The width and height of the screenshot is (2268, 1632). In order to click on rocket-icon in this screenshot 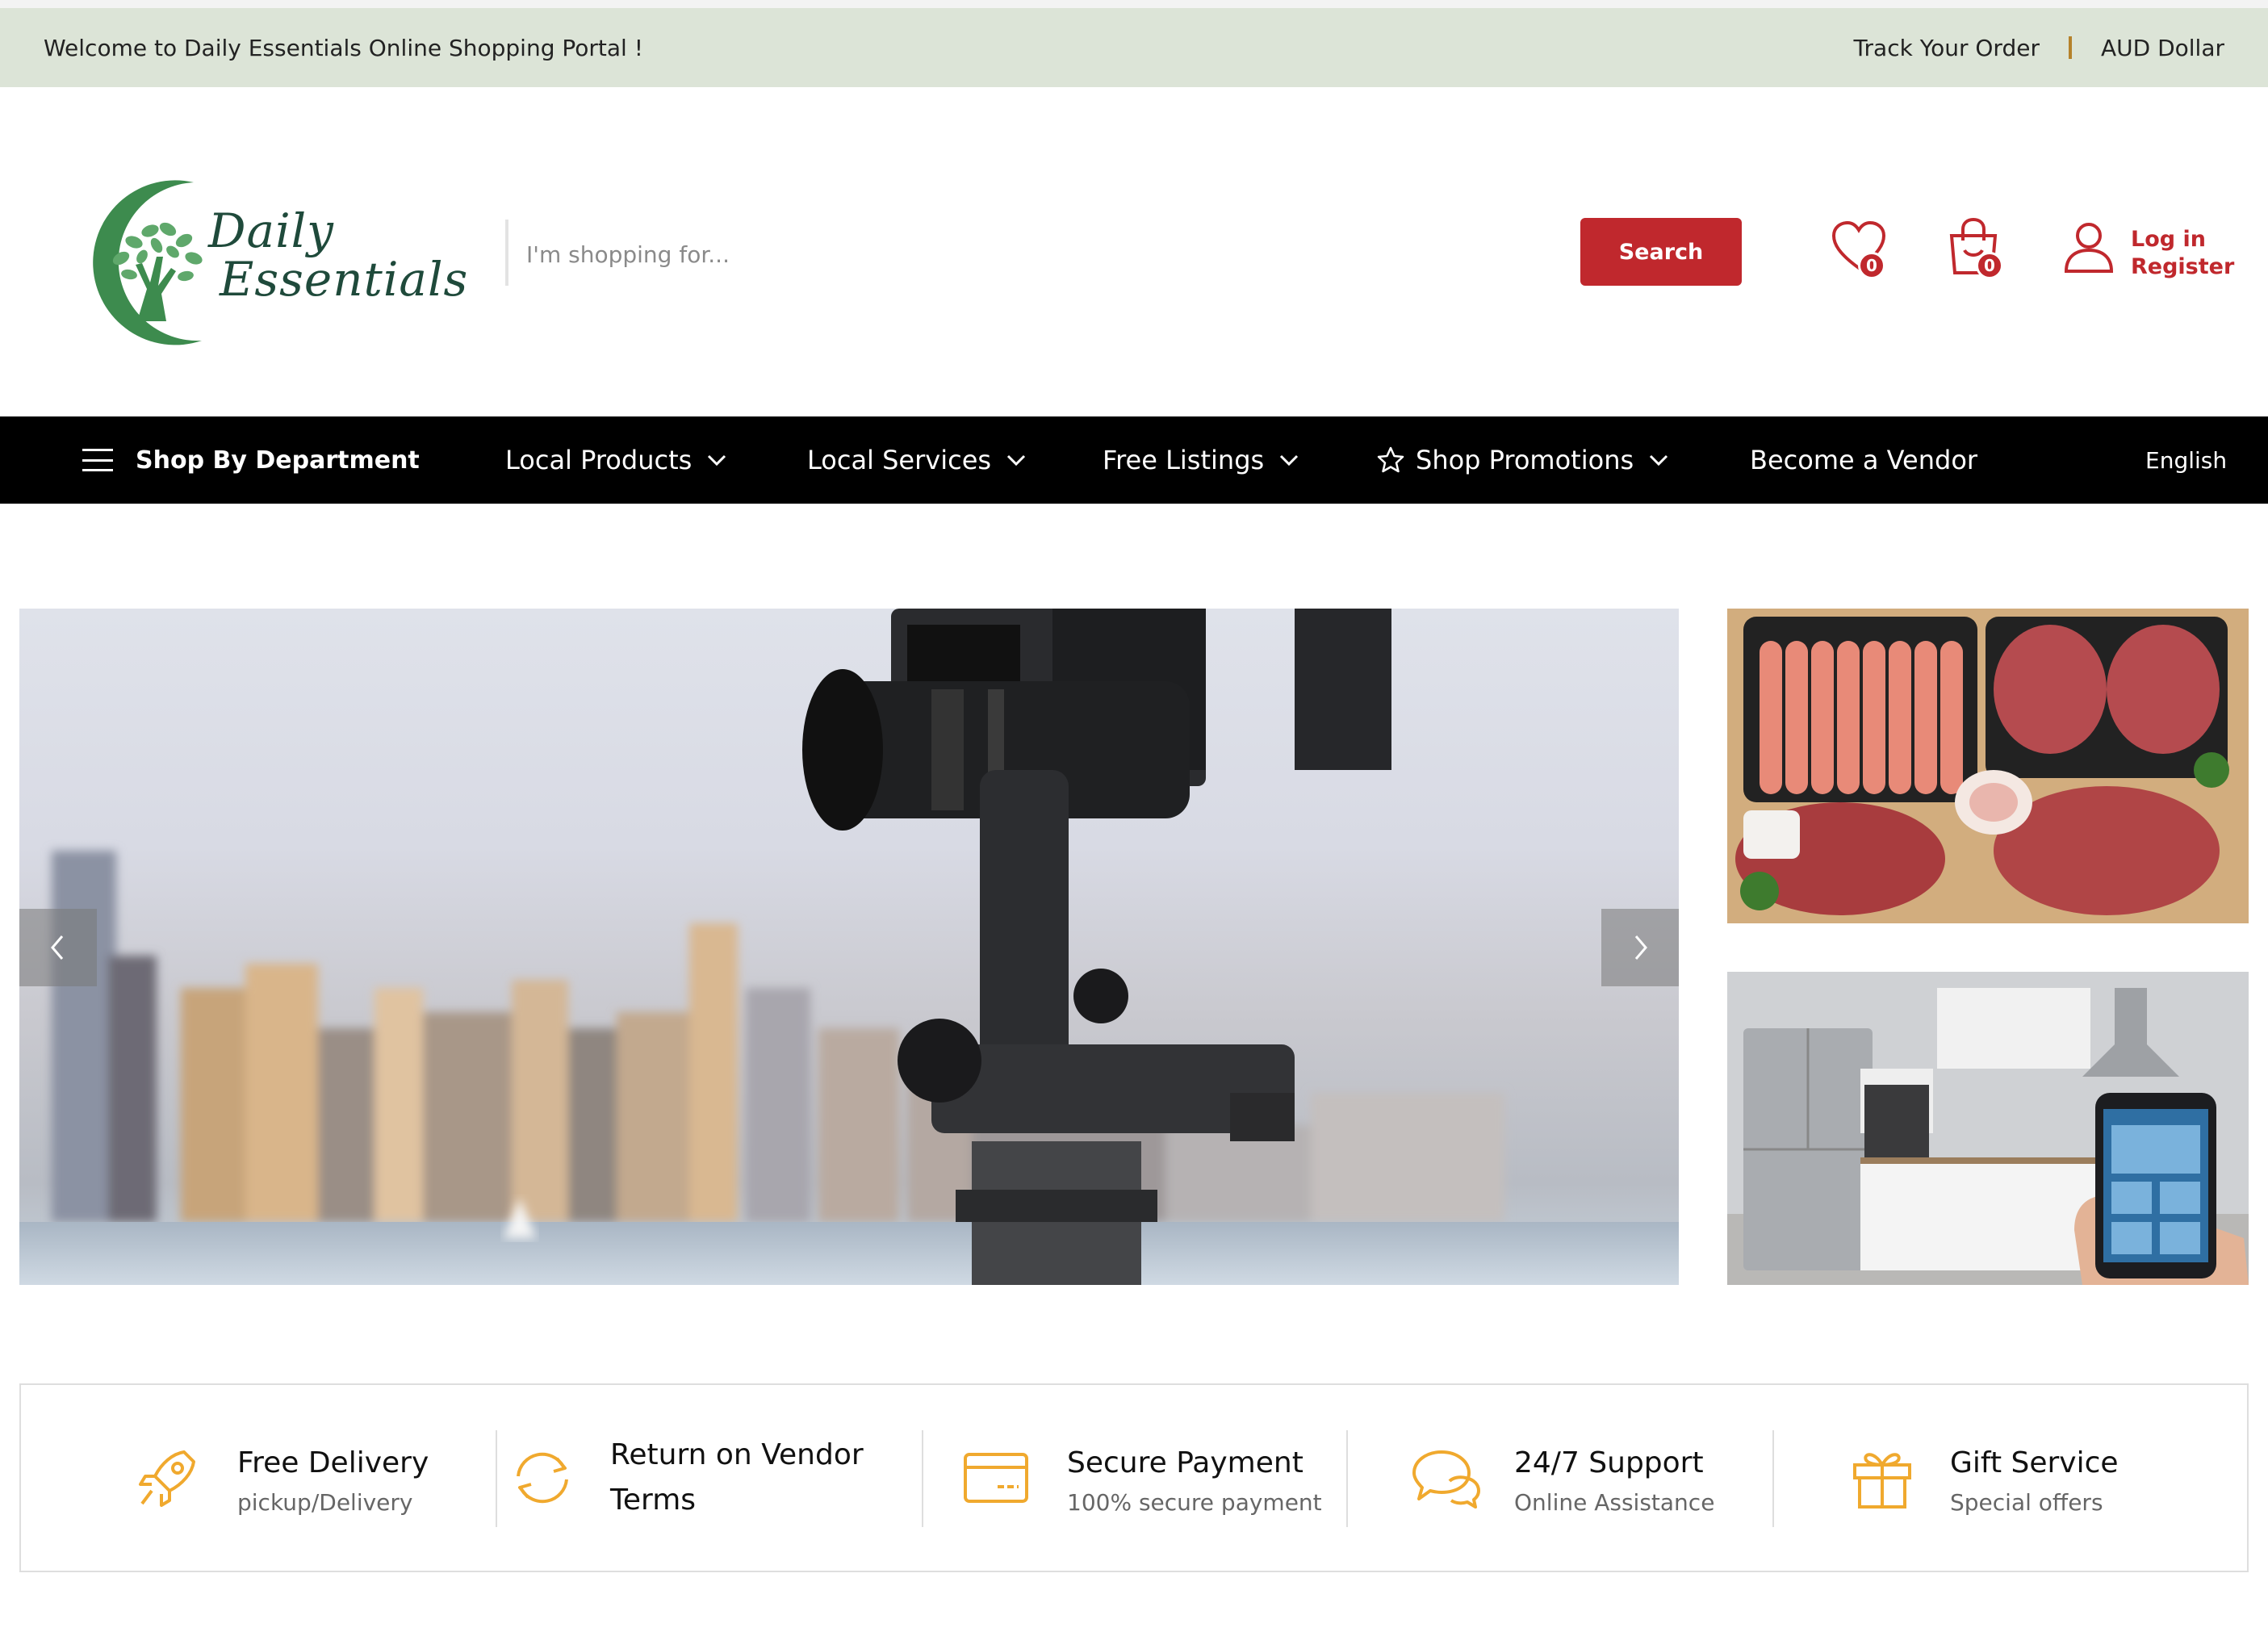, I will do `click(167, 1478)`.